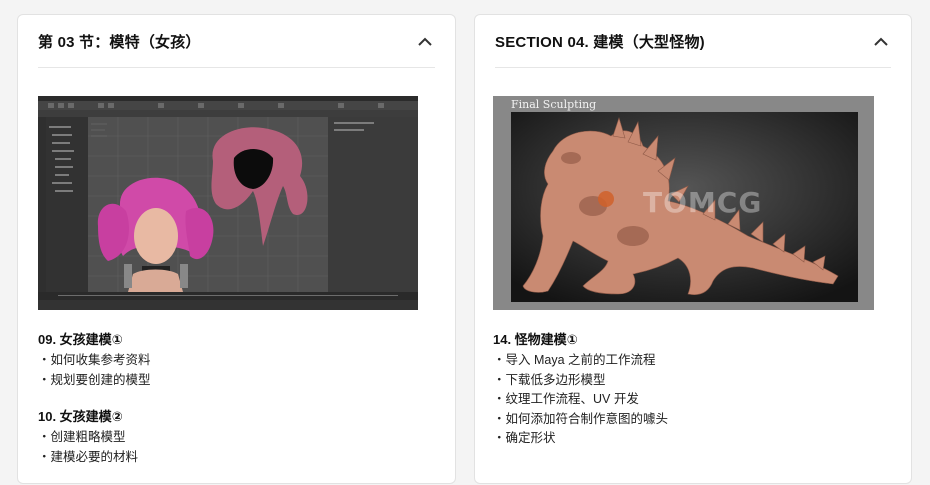 The width and height of the screenshot is (930, 485). Describe the element at coordinates (580, 381) in the screenshot. I see `lesson-topic: 下载低多边形模型` at that location.